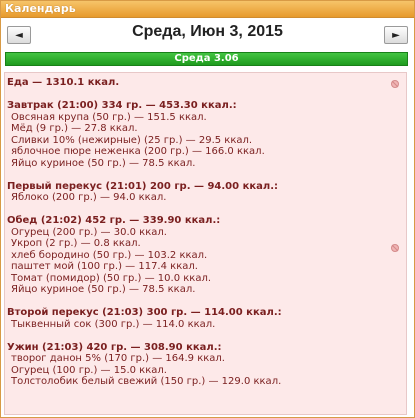 Image resolution: width=415 pixels, height=418 pixels. What do you see at coordinates (76, 243) in the screenshot?
I see `meal-item: Укроп (2 гр.) — 0.8 ккал.` at bounding box center [76, 243].